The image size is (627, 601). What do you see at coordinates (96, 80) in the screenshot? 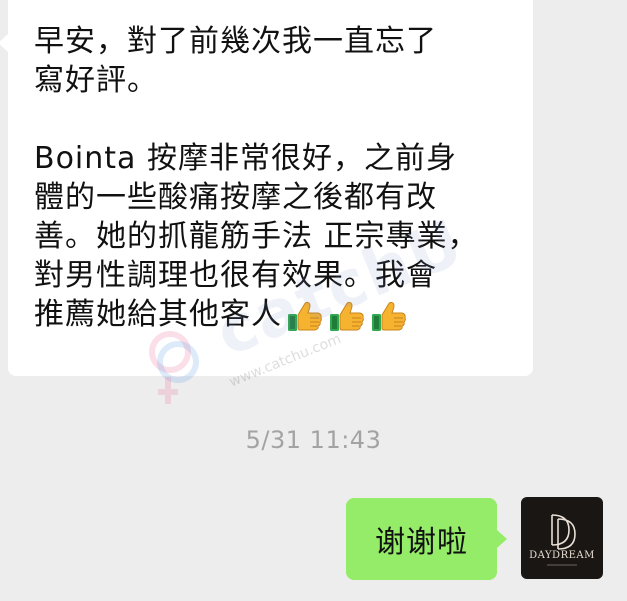
I see `message-line-2: 寫好評。` at bounding box center [96, 80].